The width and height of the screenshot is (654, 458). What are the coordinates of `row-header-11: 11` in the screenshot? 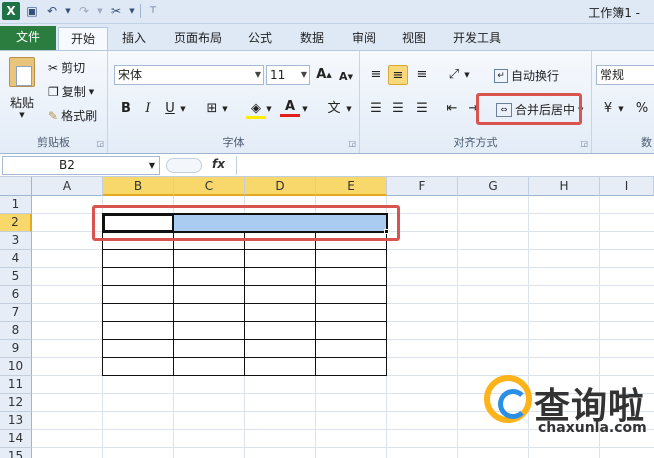 It's located at (16, 385).